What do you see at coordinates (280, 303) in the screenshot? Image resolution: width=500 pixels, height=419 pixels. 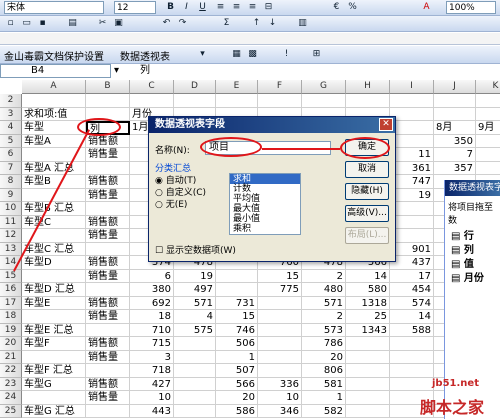 I see `cell-f17` at bounding box center [280, 303].